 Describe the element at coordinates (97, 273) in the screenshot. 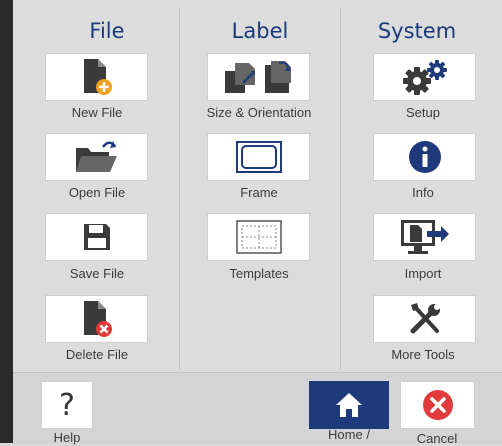

I see `save-file-label: Save File` at that location.